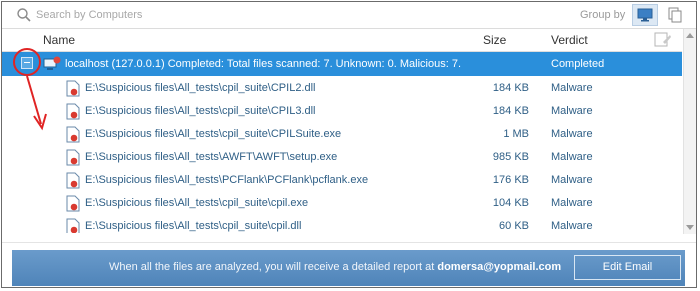 The height and width of the screenshot is (291, 700). What do you see at coordinates (494, 40) in the screenshot?
I see `column-size: Size` at bounding box center [494, 40].